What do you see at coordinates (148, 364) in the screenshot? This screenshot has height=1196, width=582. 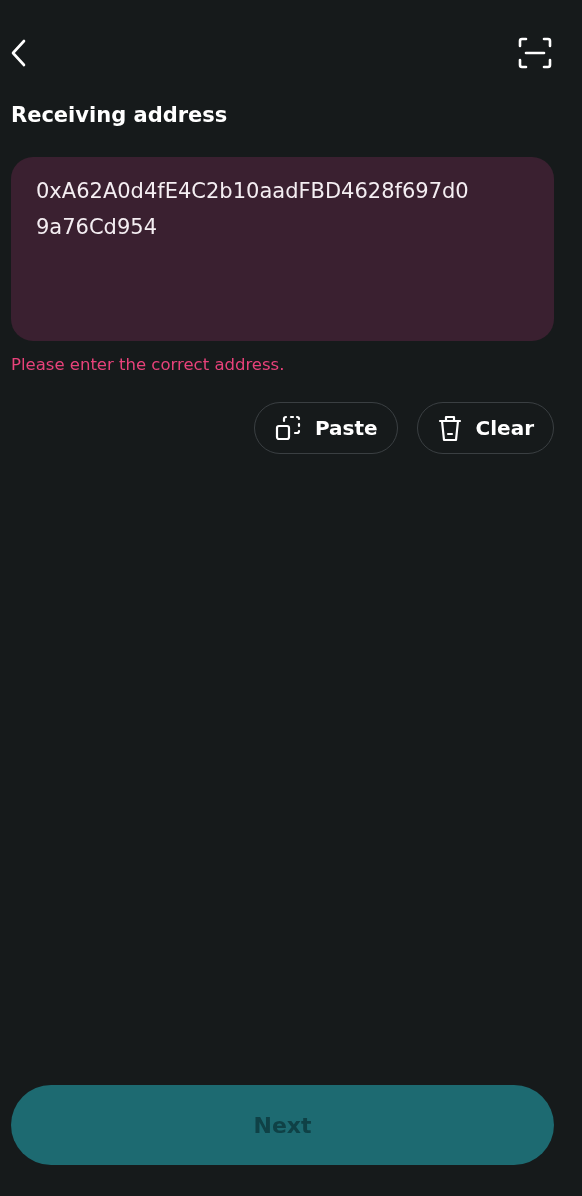 I see `error-message: Please enter the correct address.` at bounding box center [148, 364].